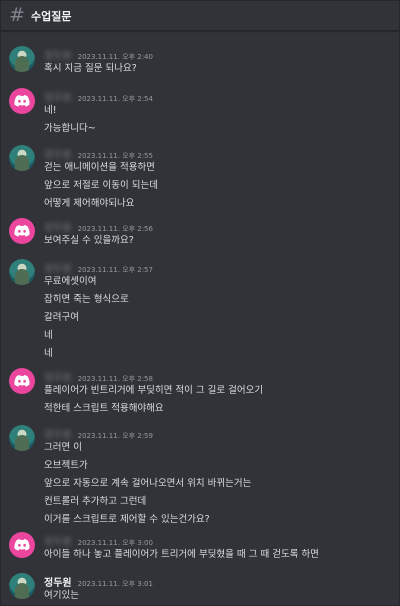 This screenshot has height=606, width=400. I want to click on message-text: 여기있는, so click(61, 595).